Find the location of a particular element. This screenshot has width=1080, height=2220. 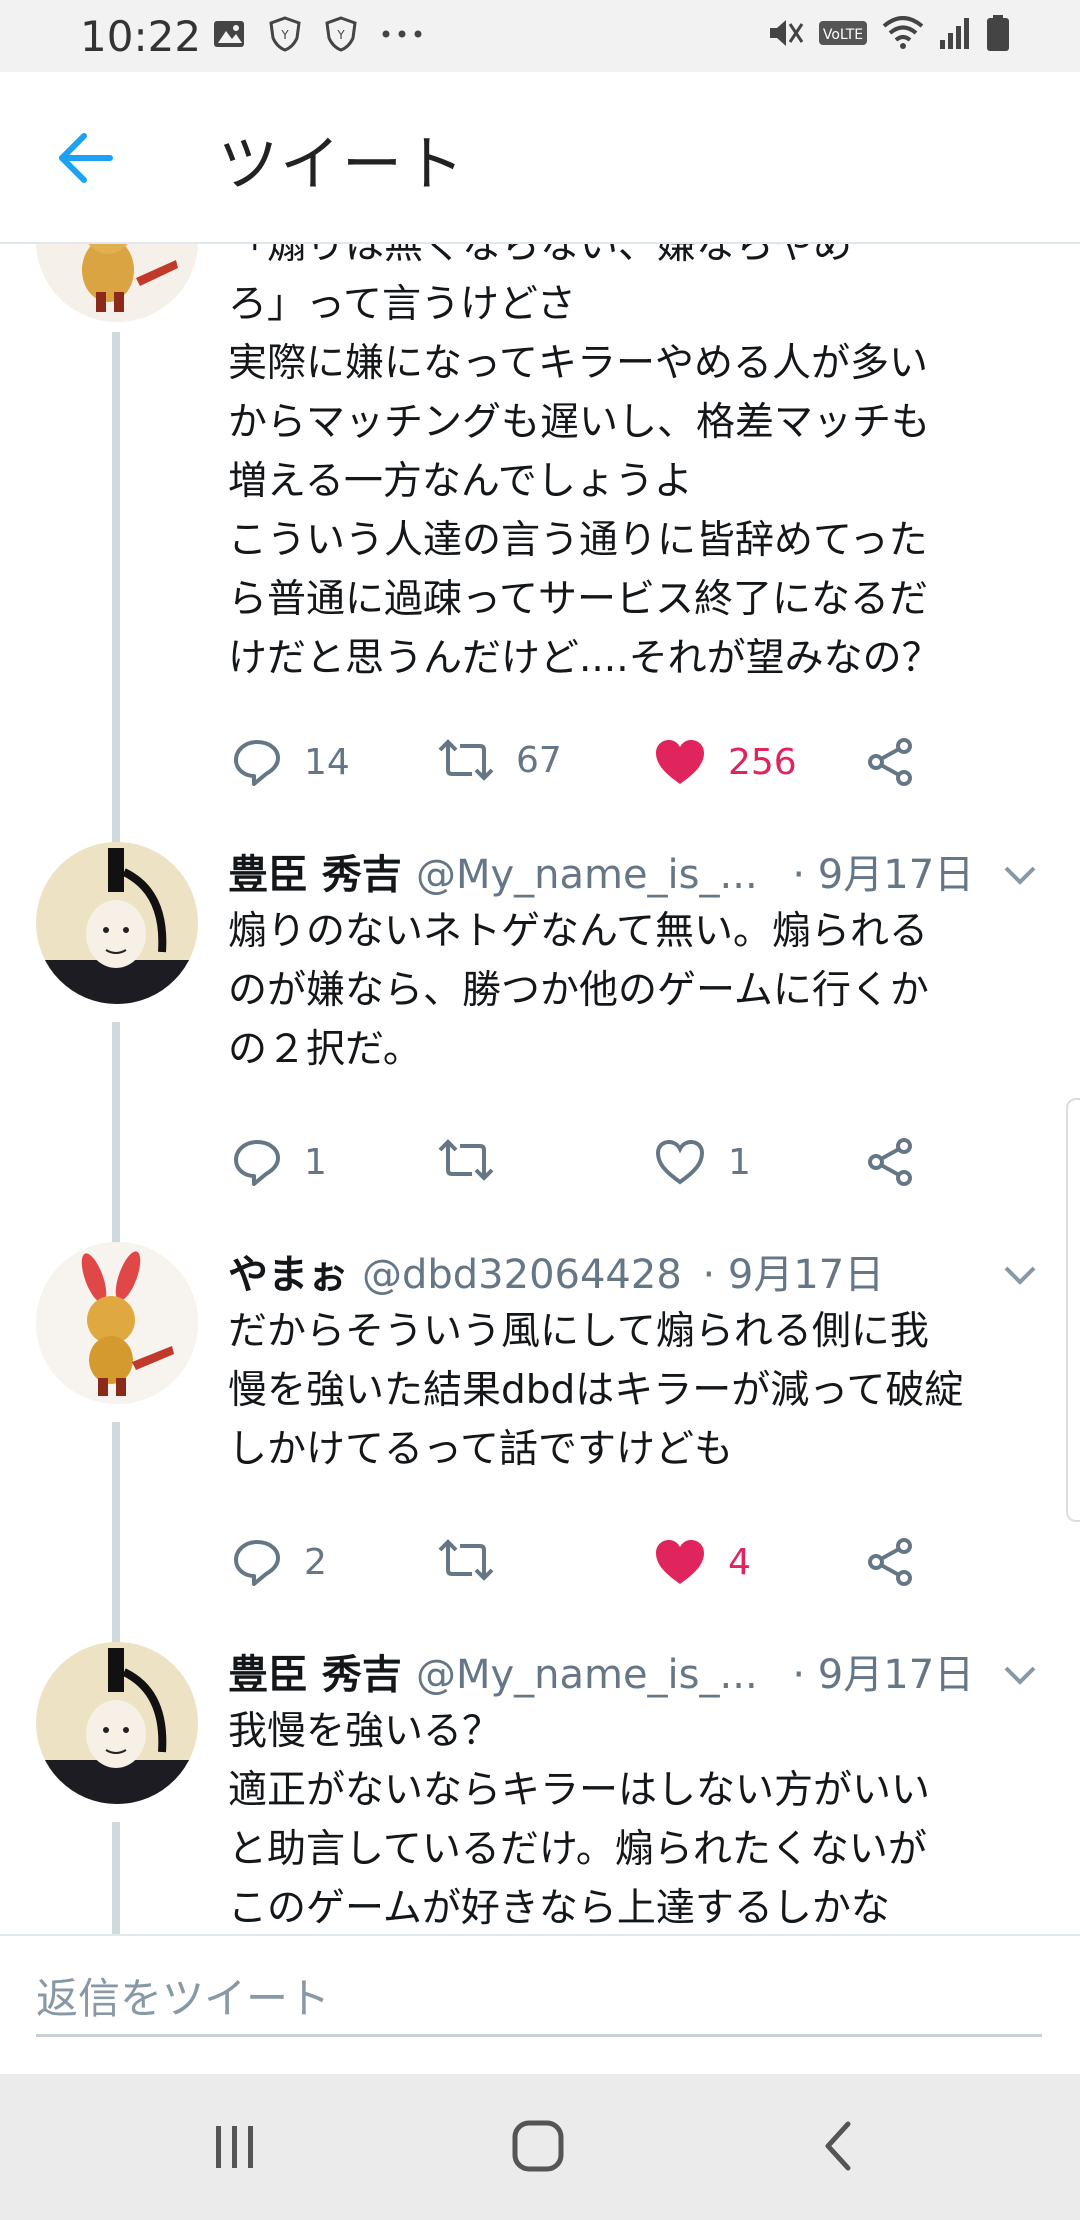

reply-count: 2 is located at coordinates (315, 1562).